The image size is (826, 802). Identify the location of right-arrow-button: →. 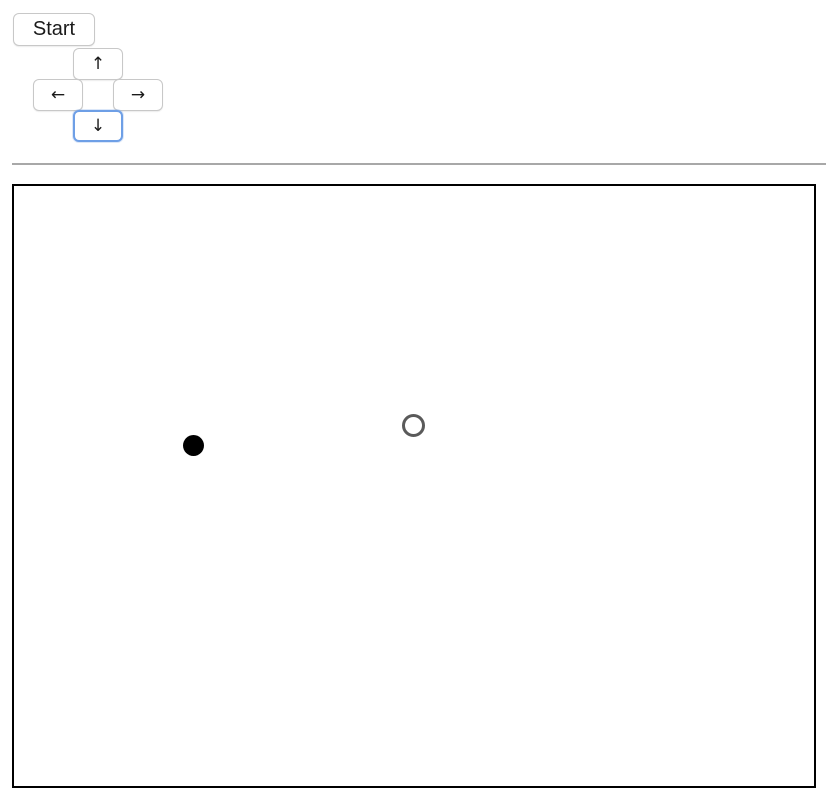
(138, 95).